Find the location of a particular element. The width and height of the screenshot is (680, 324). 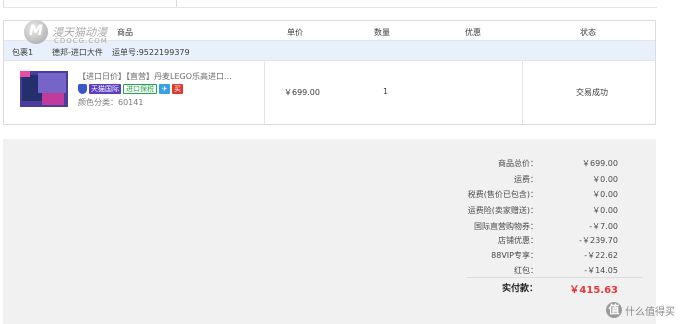

summary-row: 88VIP专享： -￥22.62 is located at coordinates (329, 255).